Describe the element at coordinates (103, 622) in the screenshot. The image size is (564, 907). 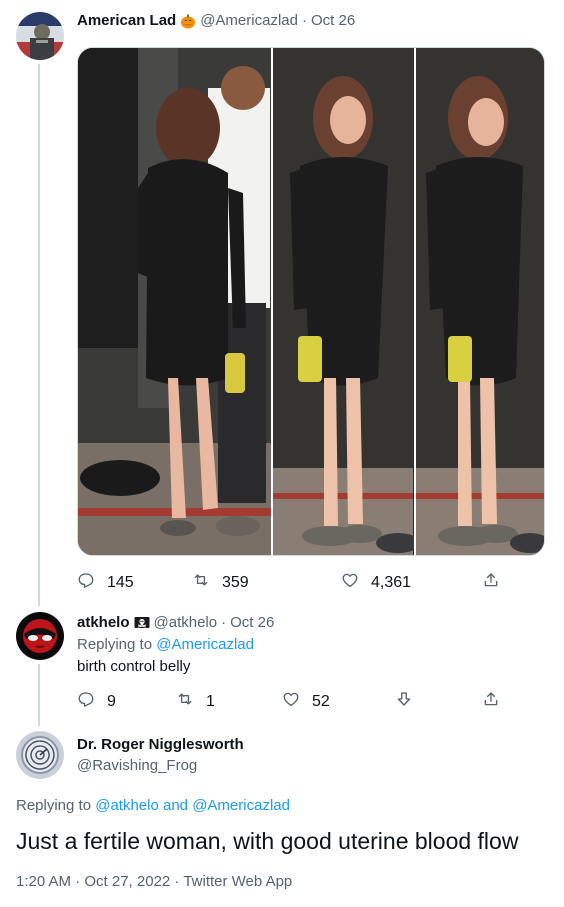
I see `display-name: atkhelo` at that location.